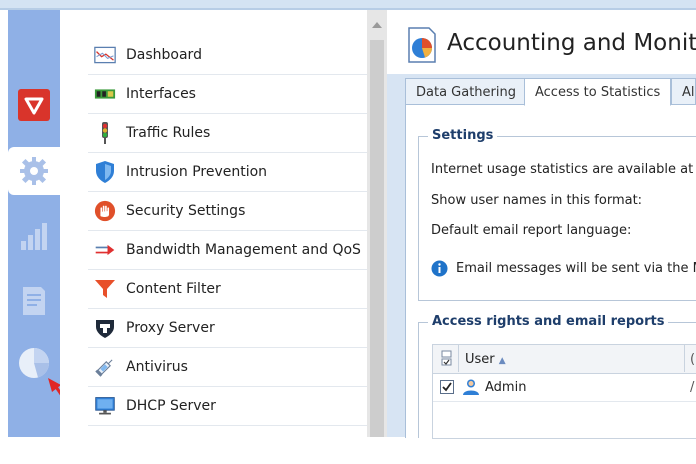 Image resolution: width=696 pixels, height=464 pixels. Describe the element at coordinates (548, 321) in the screenshot. I see `access-rights-legend: Access rights and email reports` at that location.